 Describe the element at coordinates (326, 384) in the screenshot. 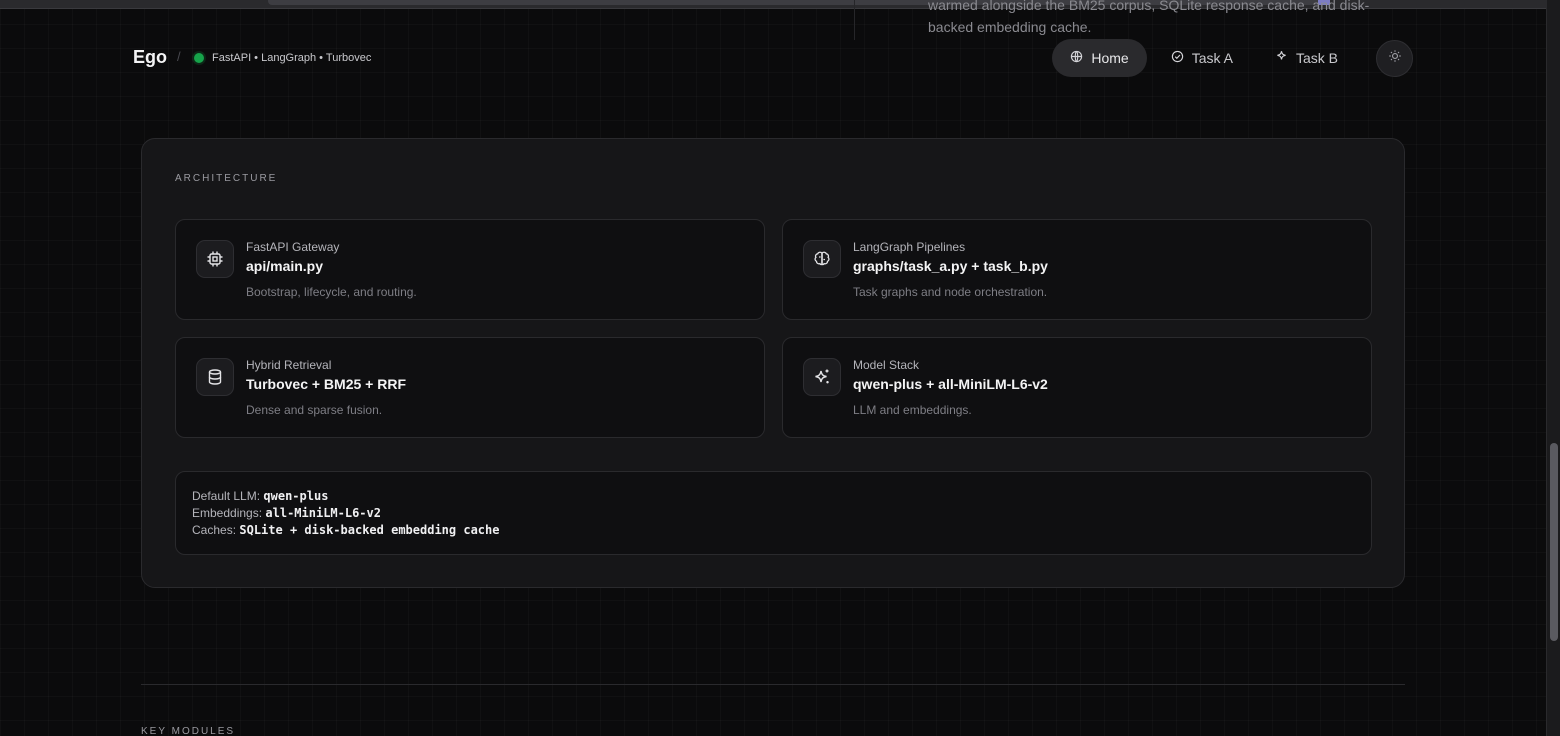

I see `card-title: Turbovec + BM25 + RRF` at that location.